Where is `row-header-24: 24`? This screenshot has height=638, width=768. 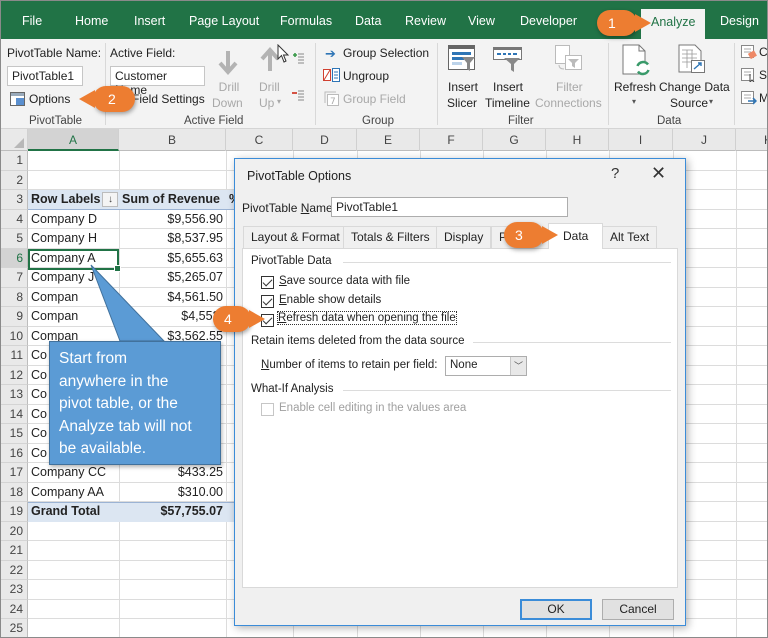 row-header-24: 24 is located at coordinates (14, 609).